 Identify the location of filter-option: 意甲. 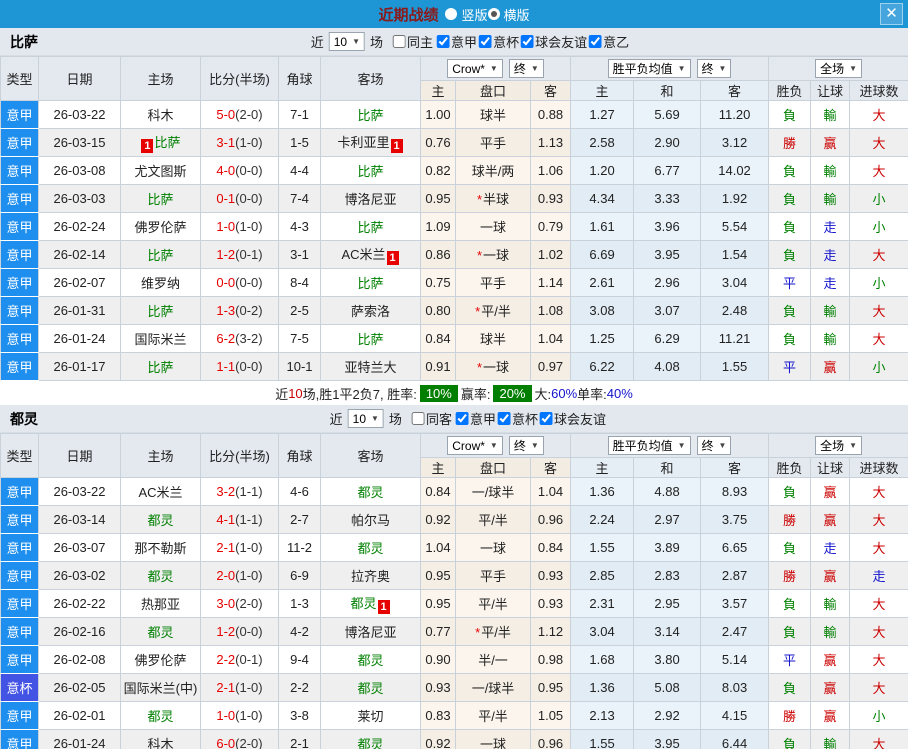
(475, 418).